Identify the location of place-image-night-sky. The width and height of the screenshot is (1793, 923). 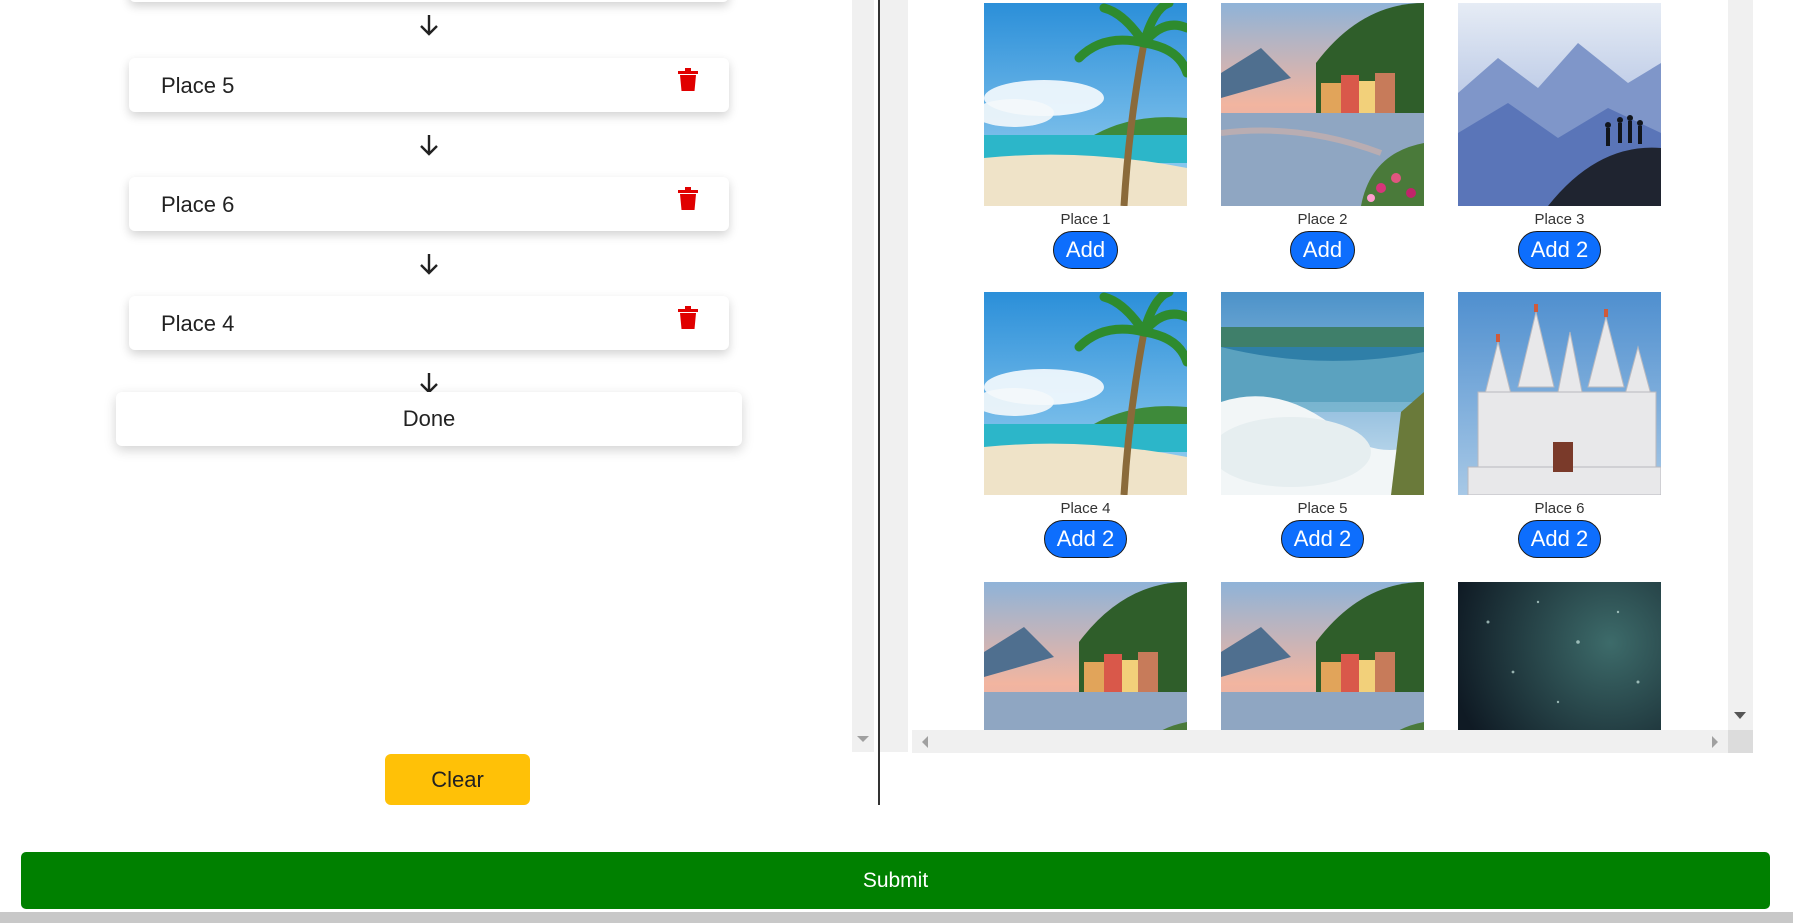
(1559, 656).